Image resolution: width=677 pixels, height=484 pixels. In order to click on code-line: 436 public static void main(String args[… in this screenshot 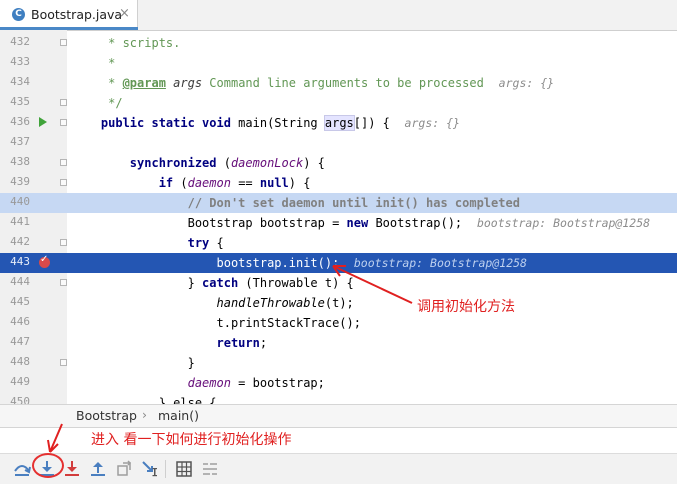, I will do `click(338, 123)`.